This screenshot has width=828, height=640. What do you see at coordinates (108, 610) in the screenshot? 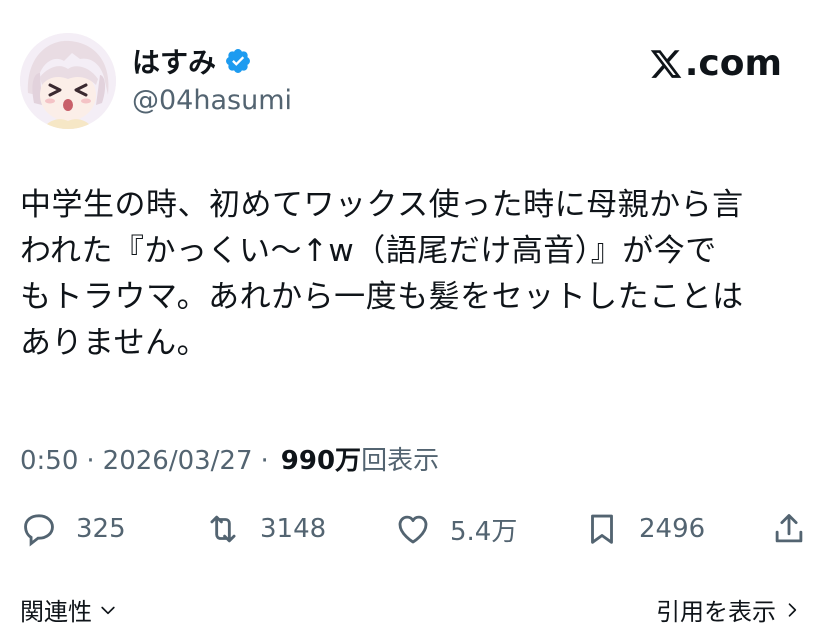
I see `chevron-down-icon` at bounding box center [108, 610].